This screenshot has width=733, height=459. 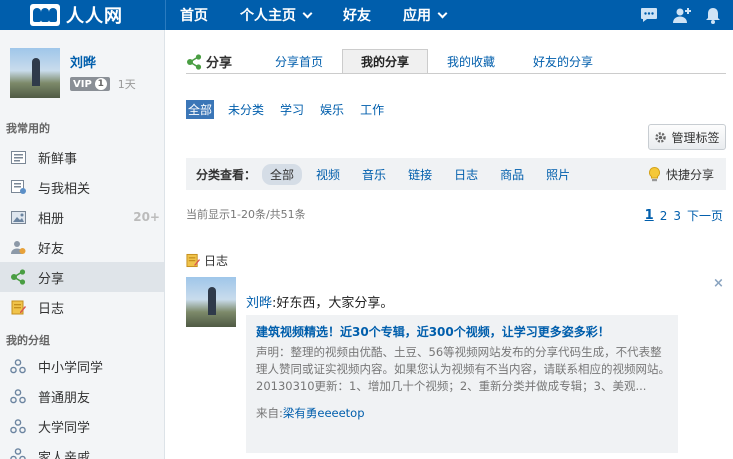 What do you see at coordinates (420, 174) in the screenshot?
I see `filter-link: 链接` at bounding box center [420, 174].